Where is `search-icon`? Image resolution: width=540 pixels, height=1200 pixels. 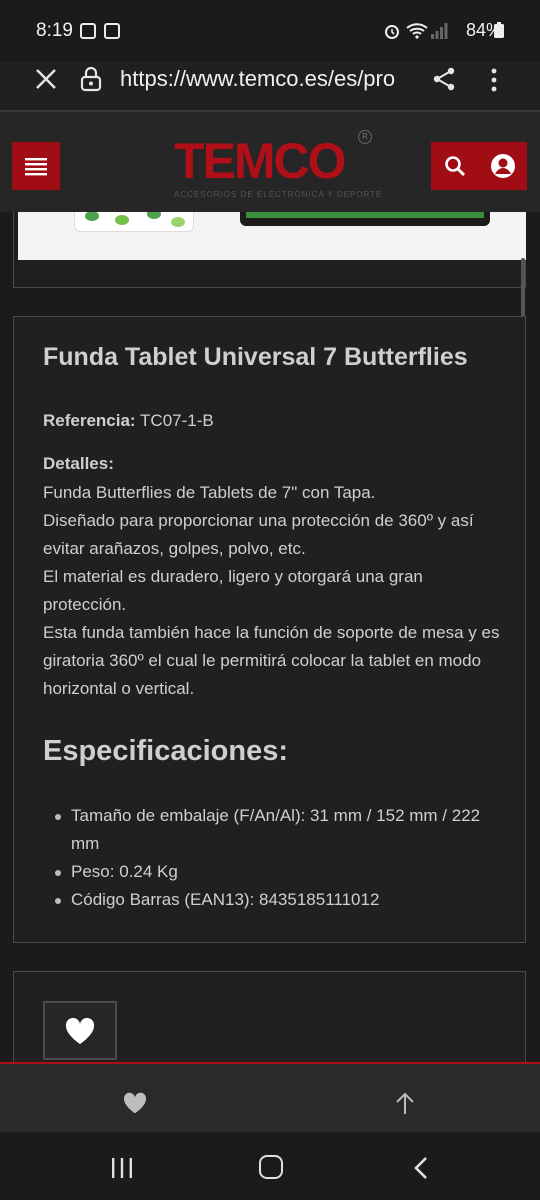 search-icon is located at coordinates (455, 166).